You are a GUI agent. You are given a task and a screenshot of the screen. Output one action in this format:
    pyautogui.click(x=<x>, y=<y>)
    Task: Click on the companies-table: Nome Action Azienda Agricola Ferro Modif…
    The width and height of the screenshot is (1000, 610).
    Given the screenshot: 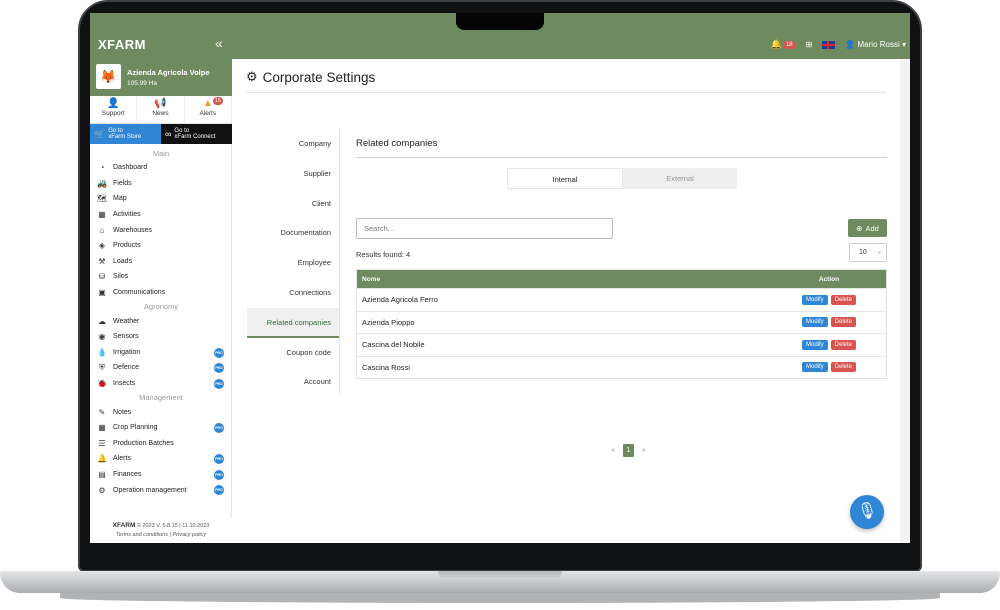 What is the action you would take?
    pyautogui.click(x=621, y=324)
    